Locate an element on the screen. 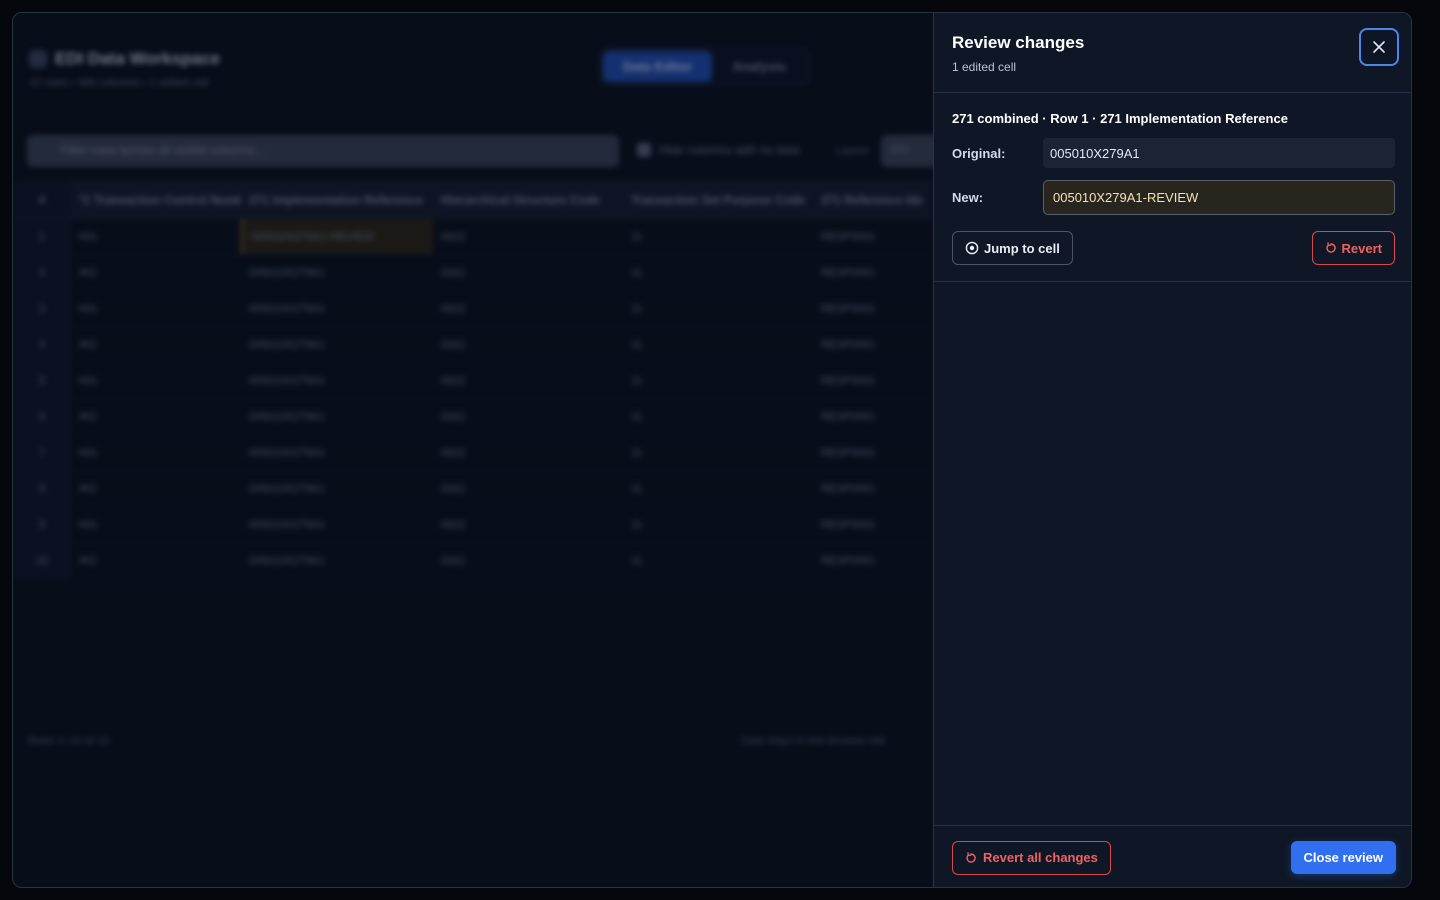  row-number: 5 is located at coordinates (42, 380).